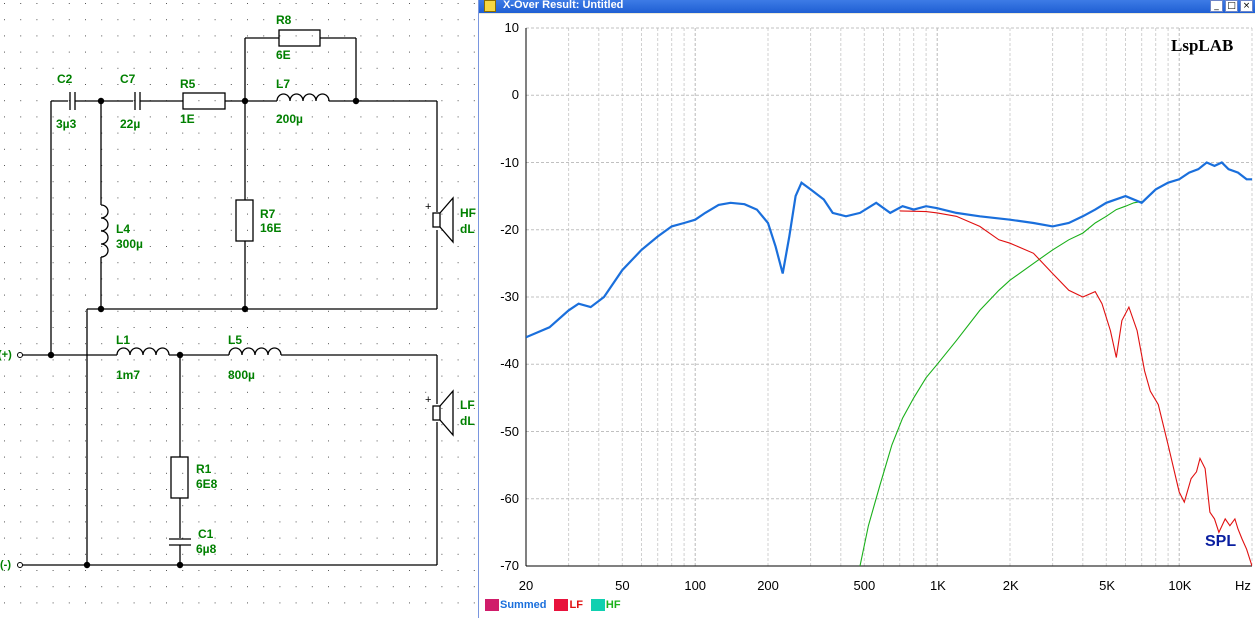  What do you see at coordinates (130, 124) in the screenshot?
I see `c7-value: 22µ` at bounding box center [130, 124].